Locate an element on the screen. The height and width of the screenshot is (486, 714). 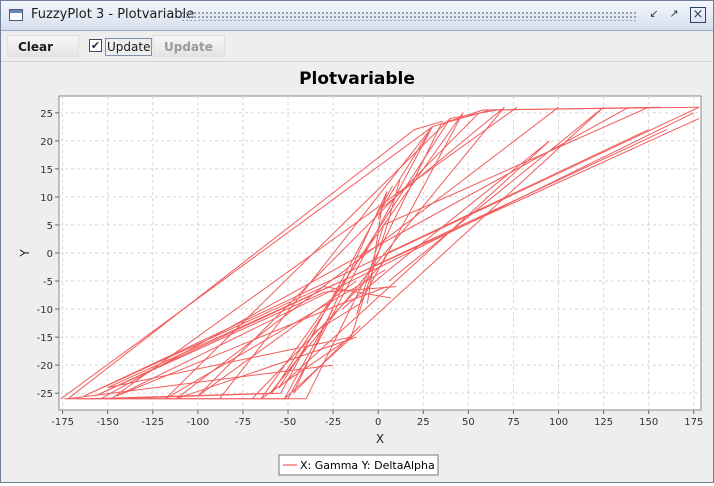
x-tick-label: -150 is located at coordinates (107, 422).